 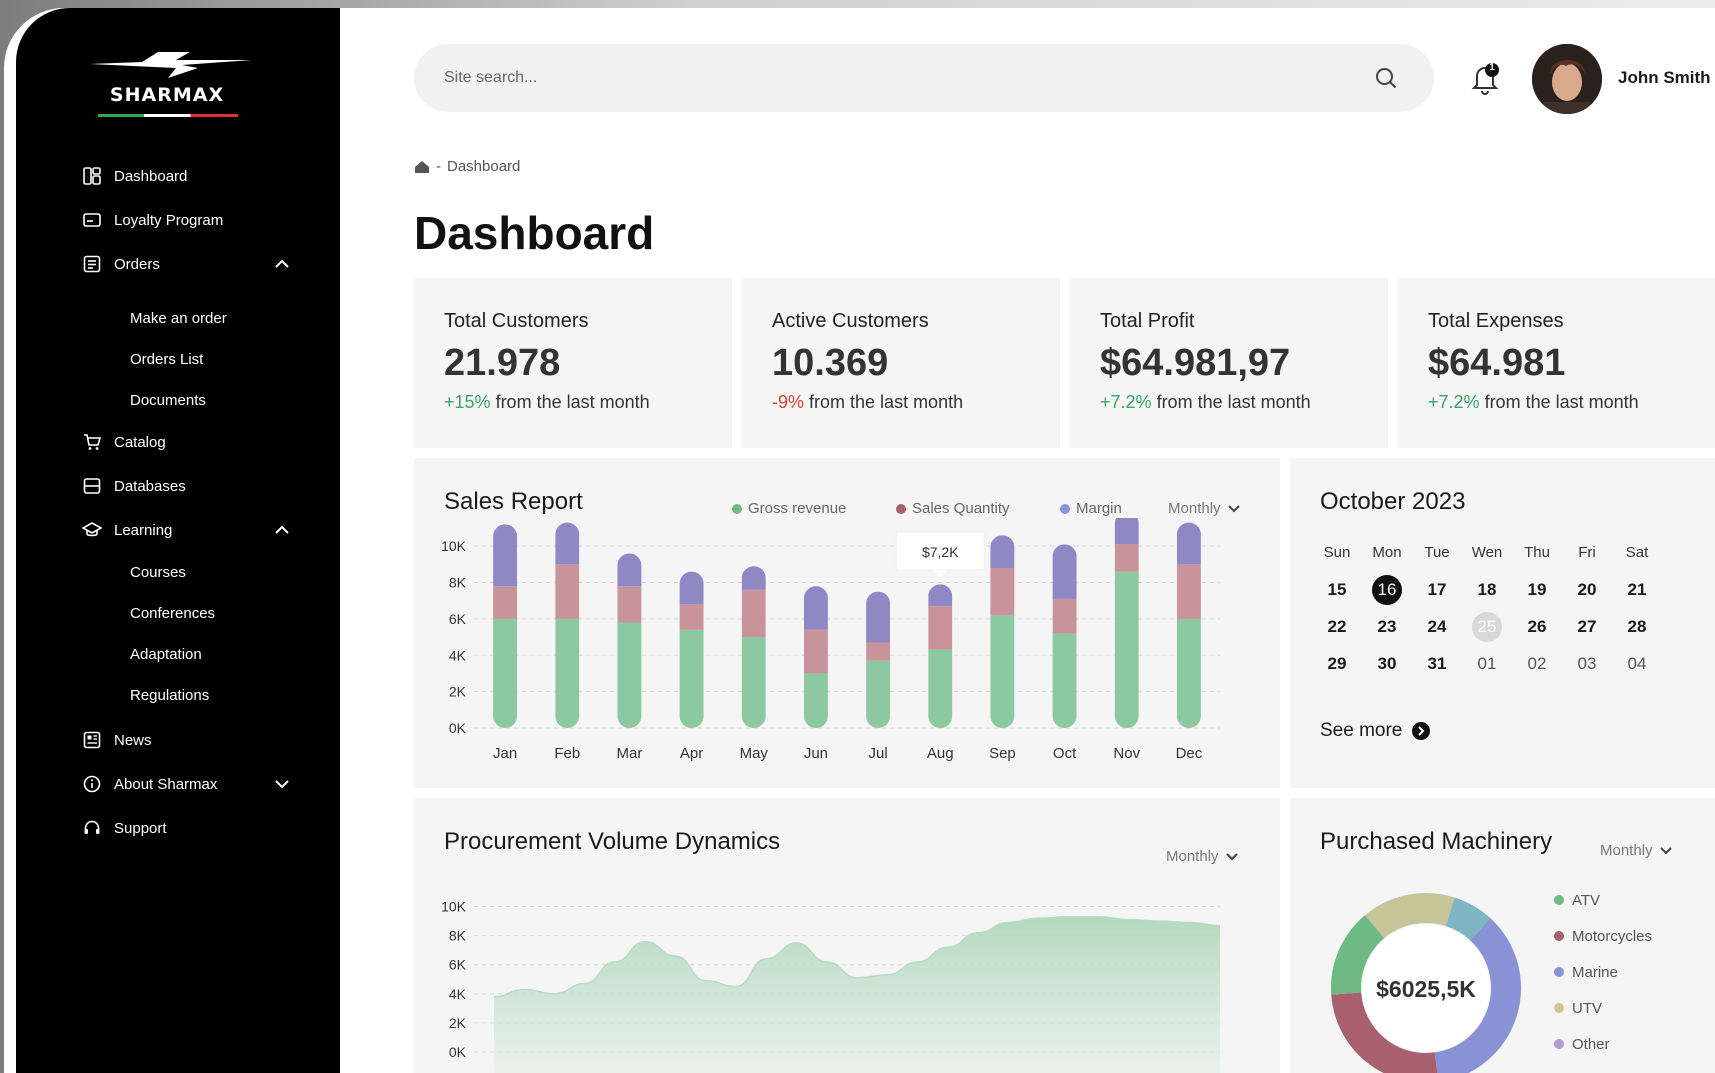 I want to click on bar-stack-sep, so click(x=1002, y=631).